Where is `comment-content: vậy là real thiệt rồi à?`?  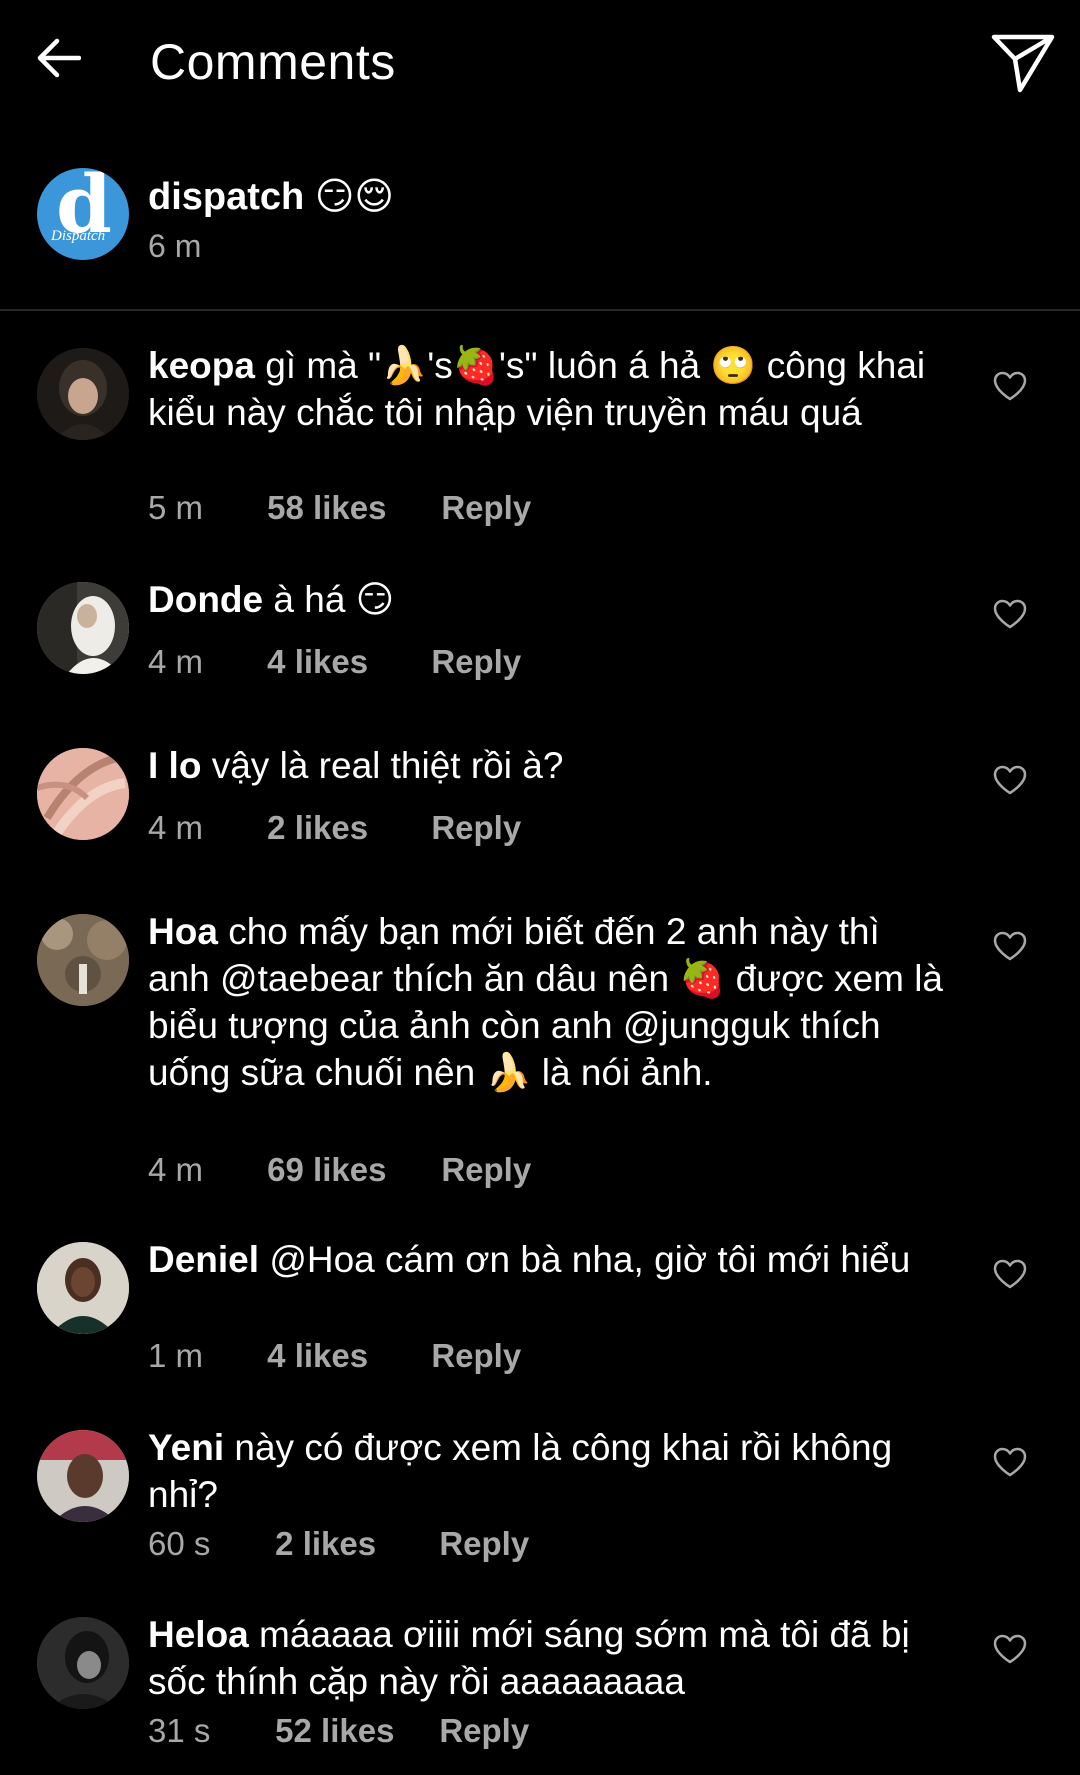 comment-content: vậy là real thiệt rồi à? is located at coordinates (387, 765).